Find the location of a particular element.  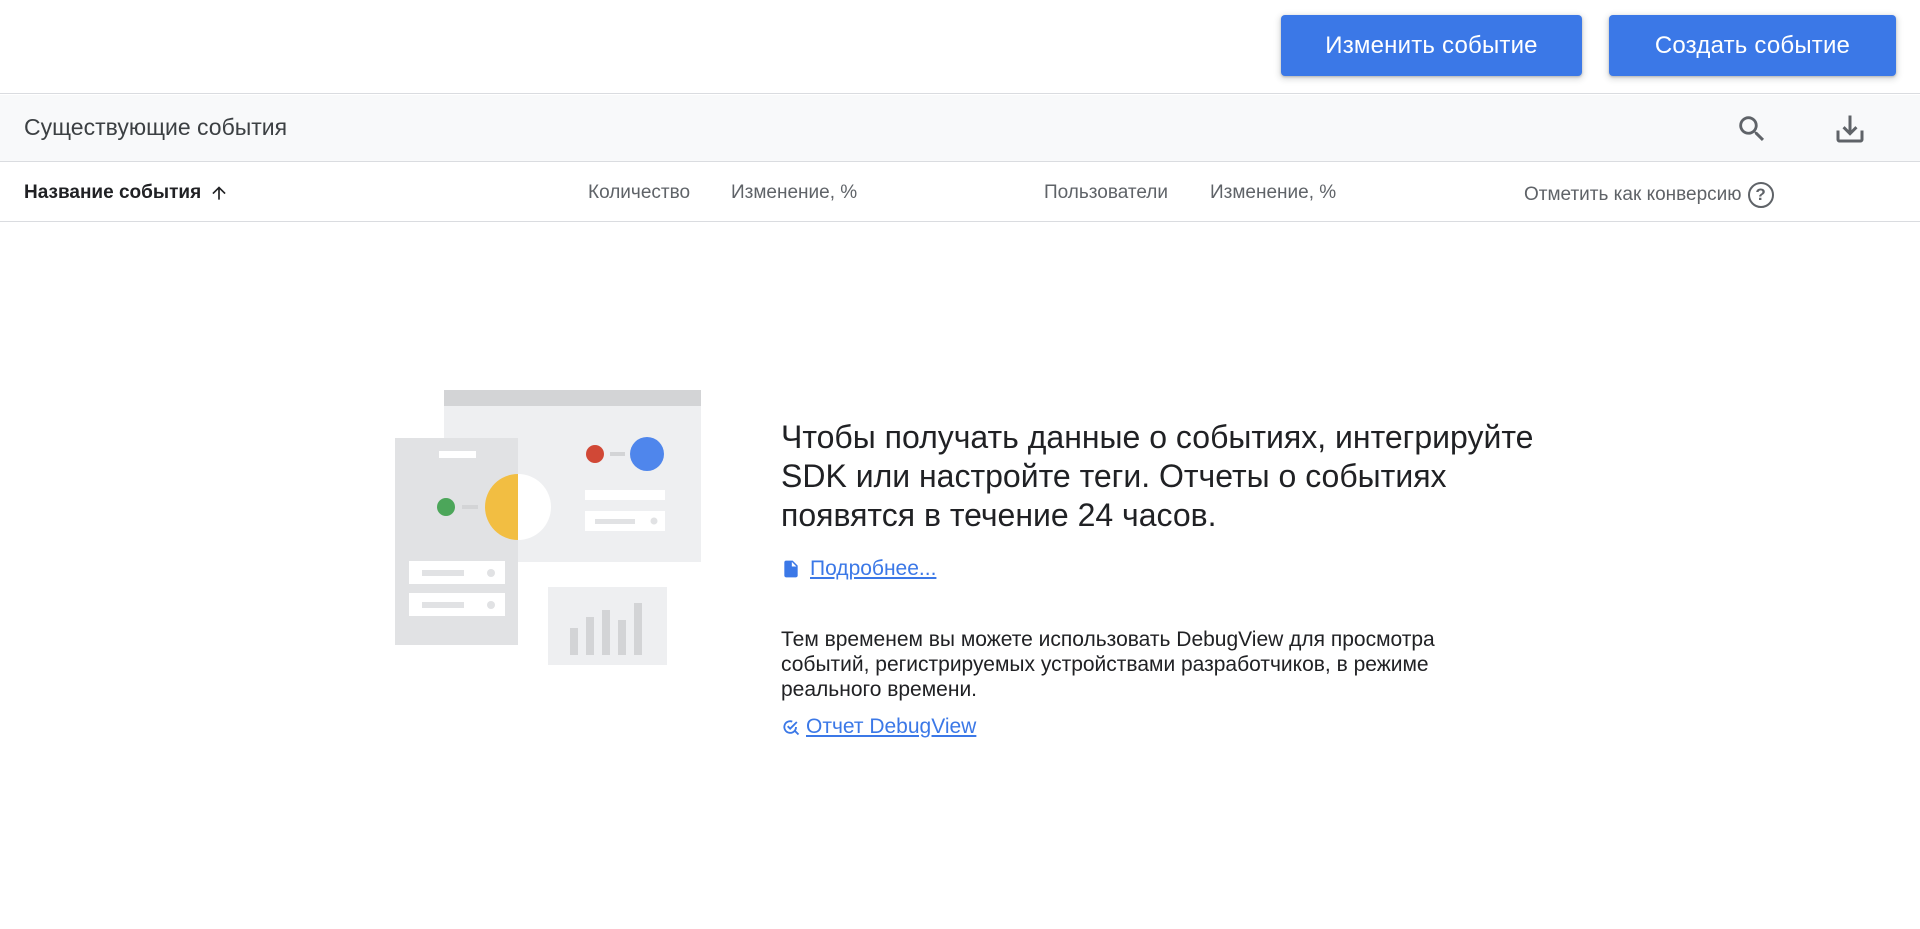

empty-state-illustration is located at coordinates (548, 527).